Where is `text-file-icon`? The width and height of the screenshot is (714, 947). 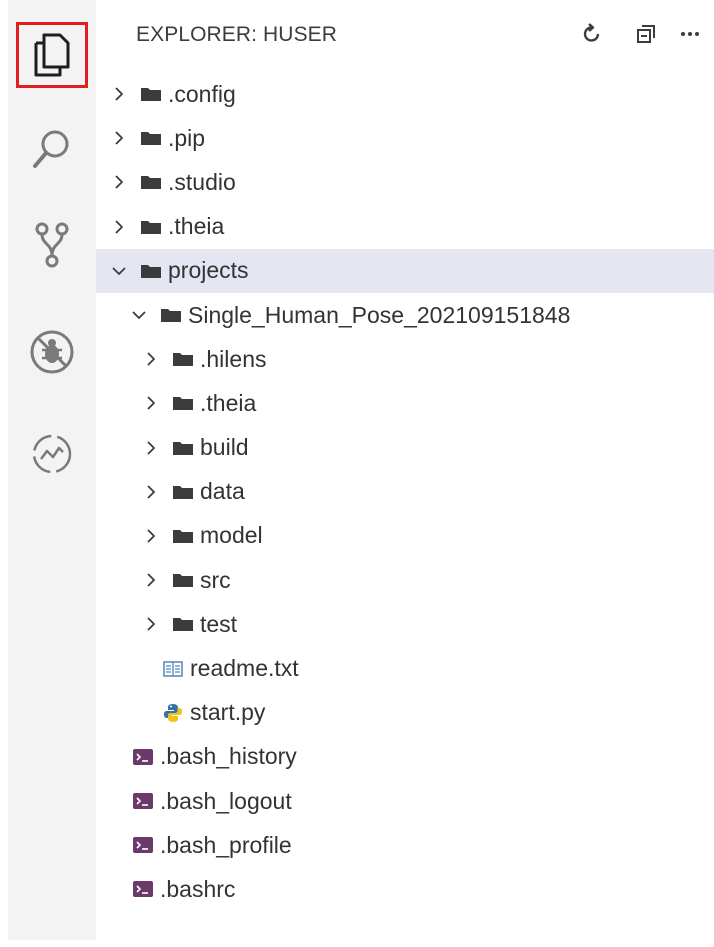
text-file-icon is located at coordinates (173, 669).